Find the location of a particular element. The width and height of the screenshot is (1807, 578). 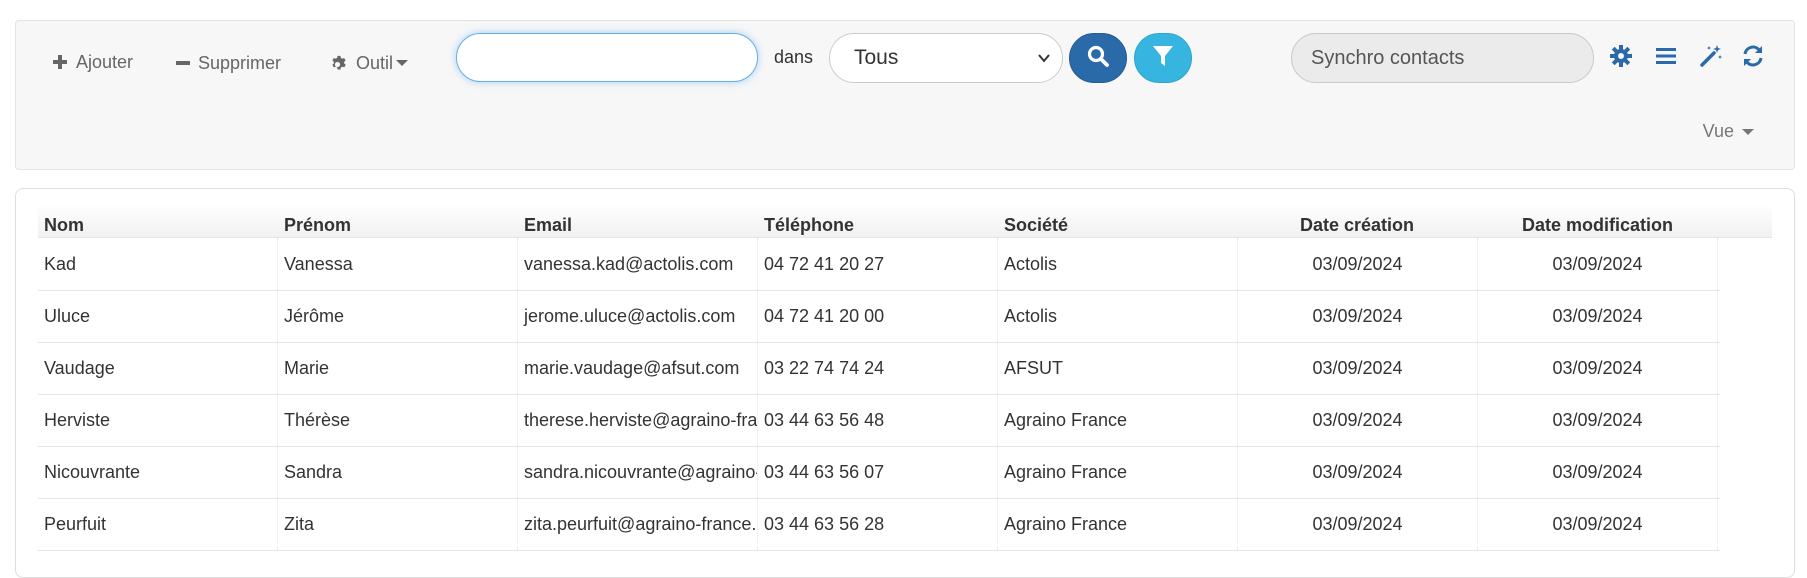

delete-button: Supprimer is located at coordinates (228, 63).